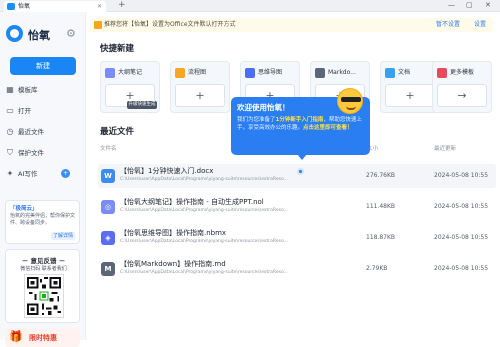 The image size is (500, 347). What do you see at coordinates (404, 72) in the screenshot?
I see `card-label: 文档` at bounding box center [404, 72].